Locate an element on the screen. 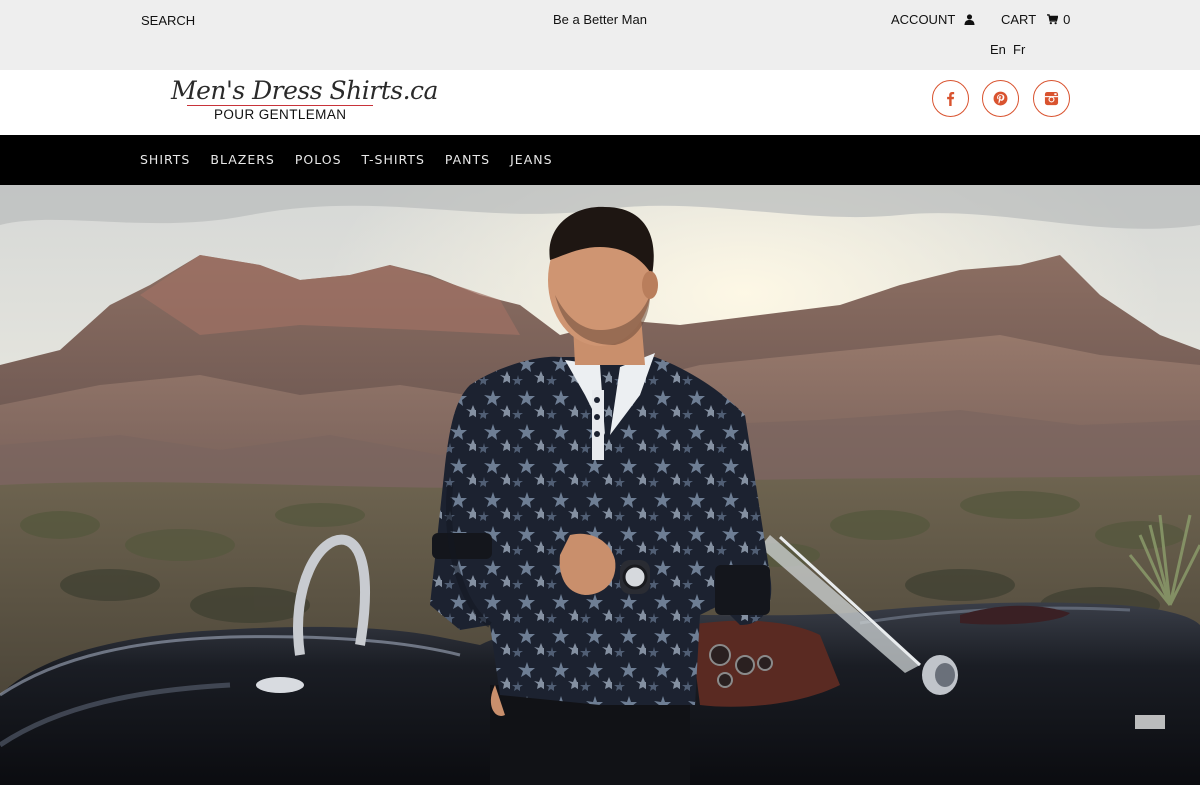  page-bottom-strip is located at coordinates (600, 792).